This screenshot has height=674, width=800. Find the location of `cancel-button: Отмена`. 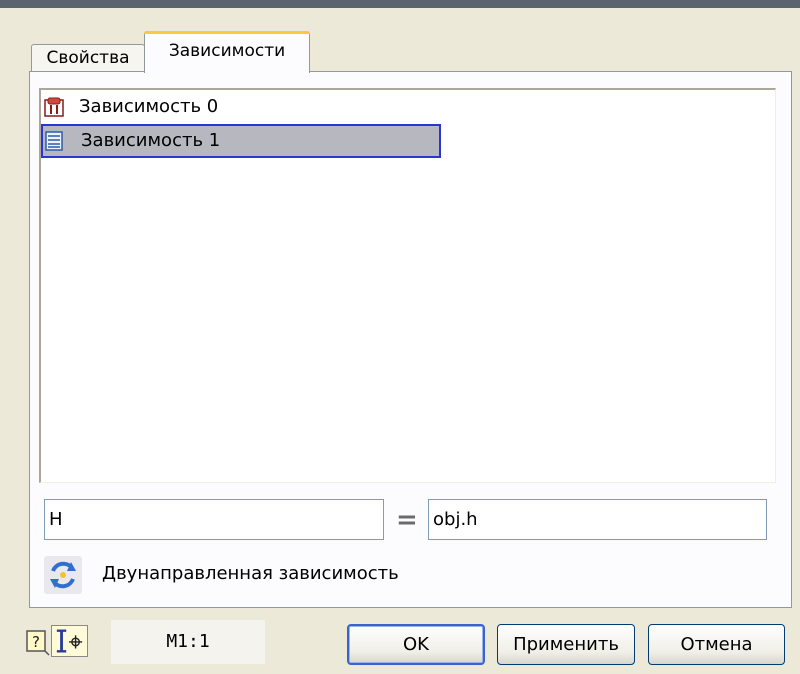

cancel-button: Отмена is located at coordinates (716, 644).